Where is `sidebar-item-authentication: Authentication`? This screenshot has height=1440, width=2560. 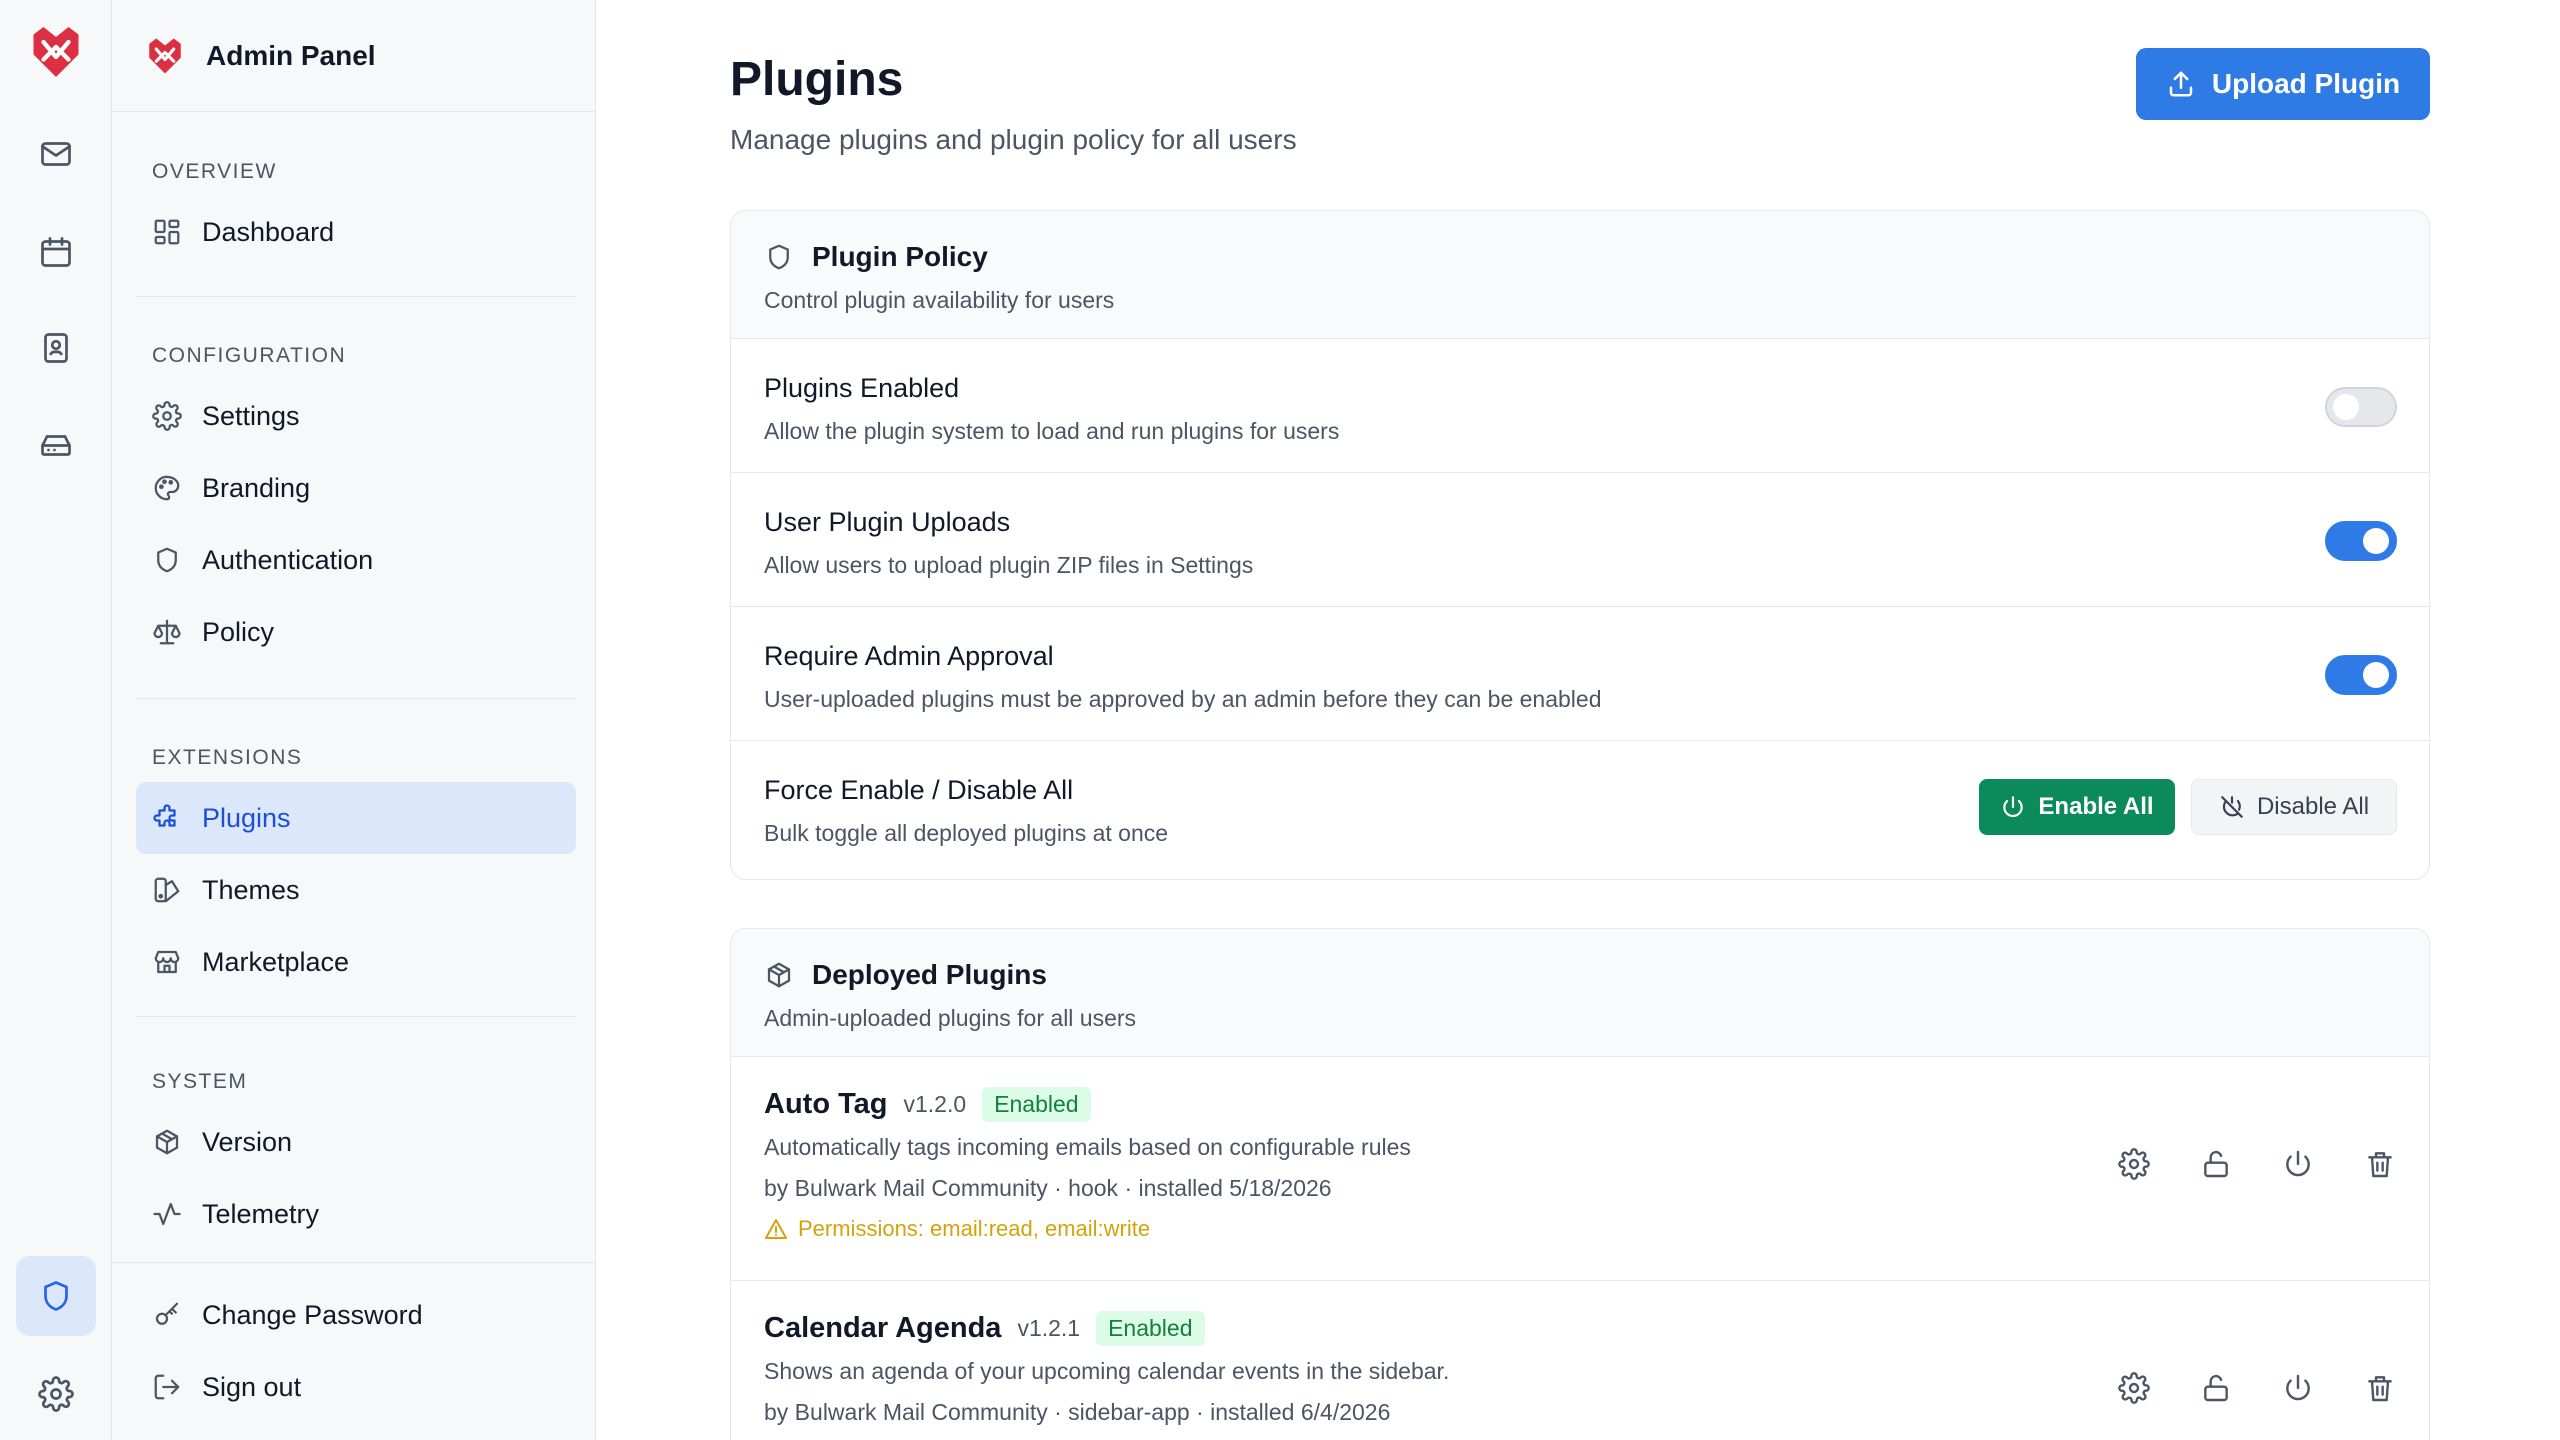
sidebar-item-authentication: Authentication is located at coordinates (356, 560).